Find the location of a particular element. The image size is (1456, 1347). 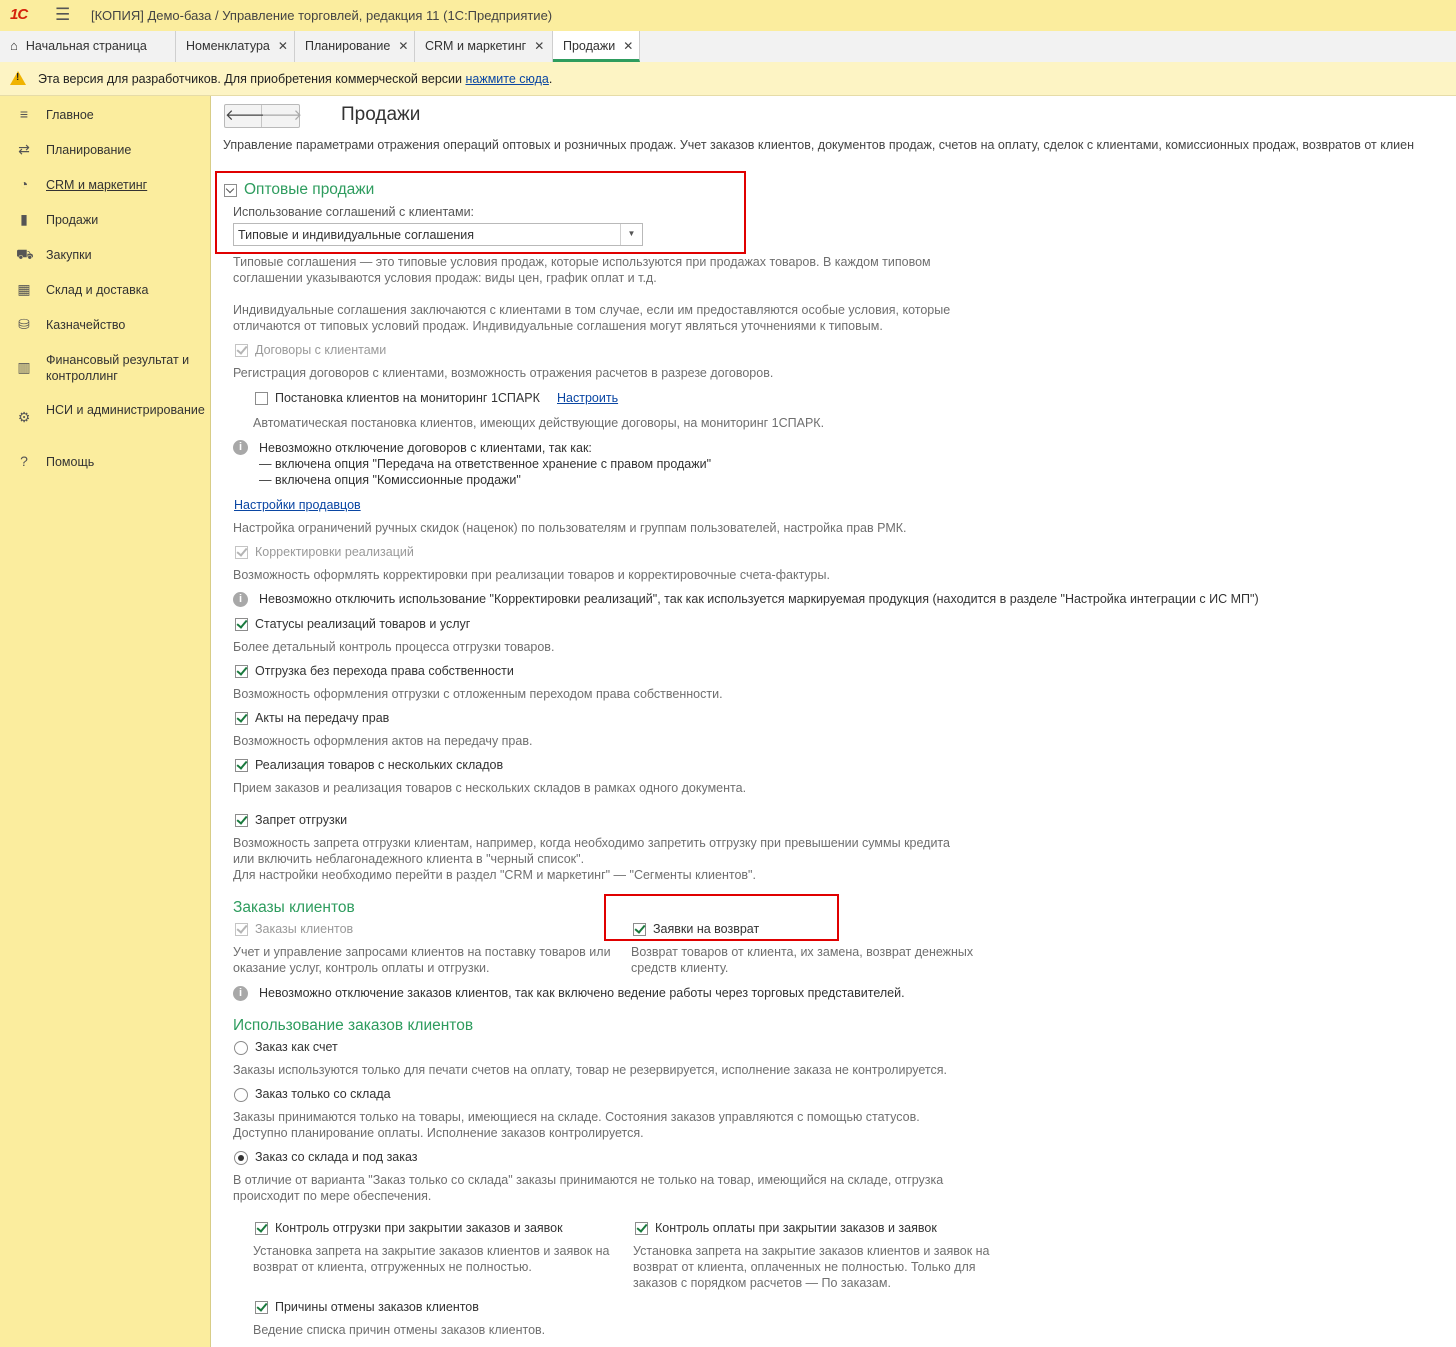

section-heading-orders: Заказы клиентов is located at coordinates (294, 907).